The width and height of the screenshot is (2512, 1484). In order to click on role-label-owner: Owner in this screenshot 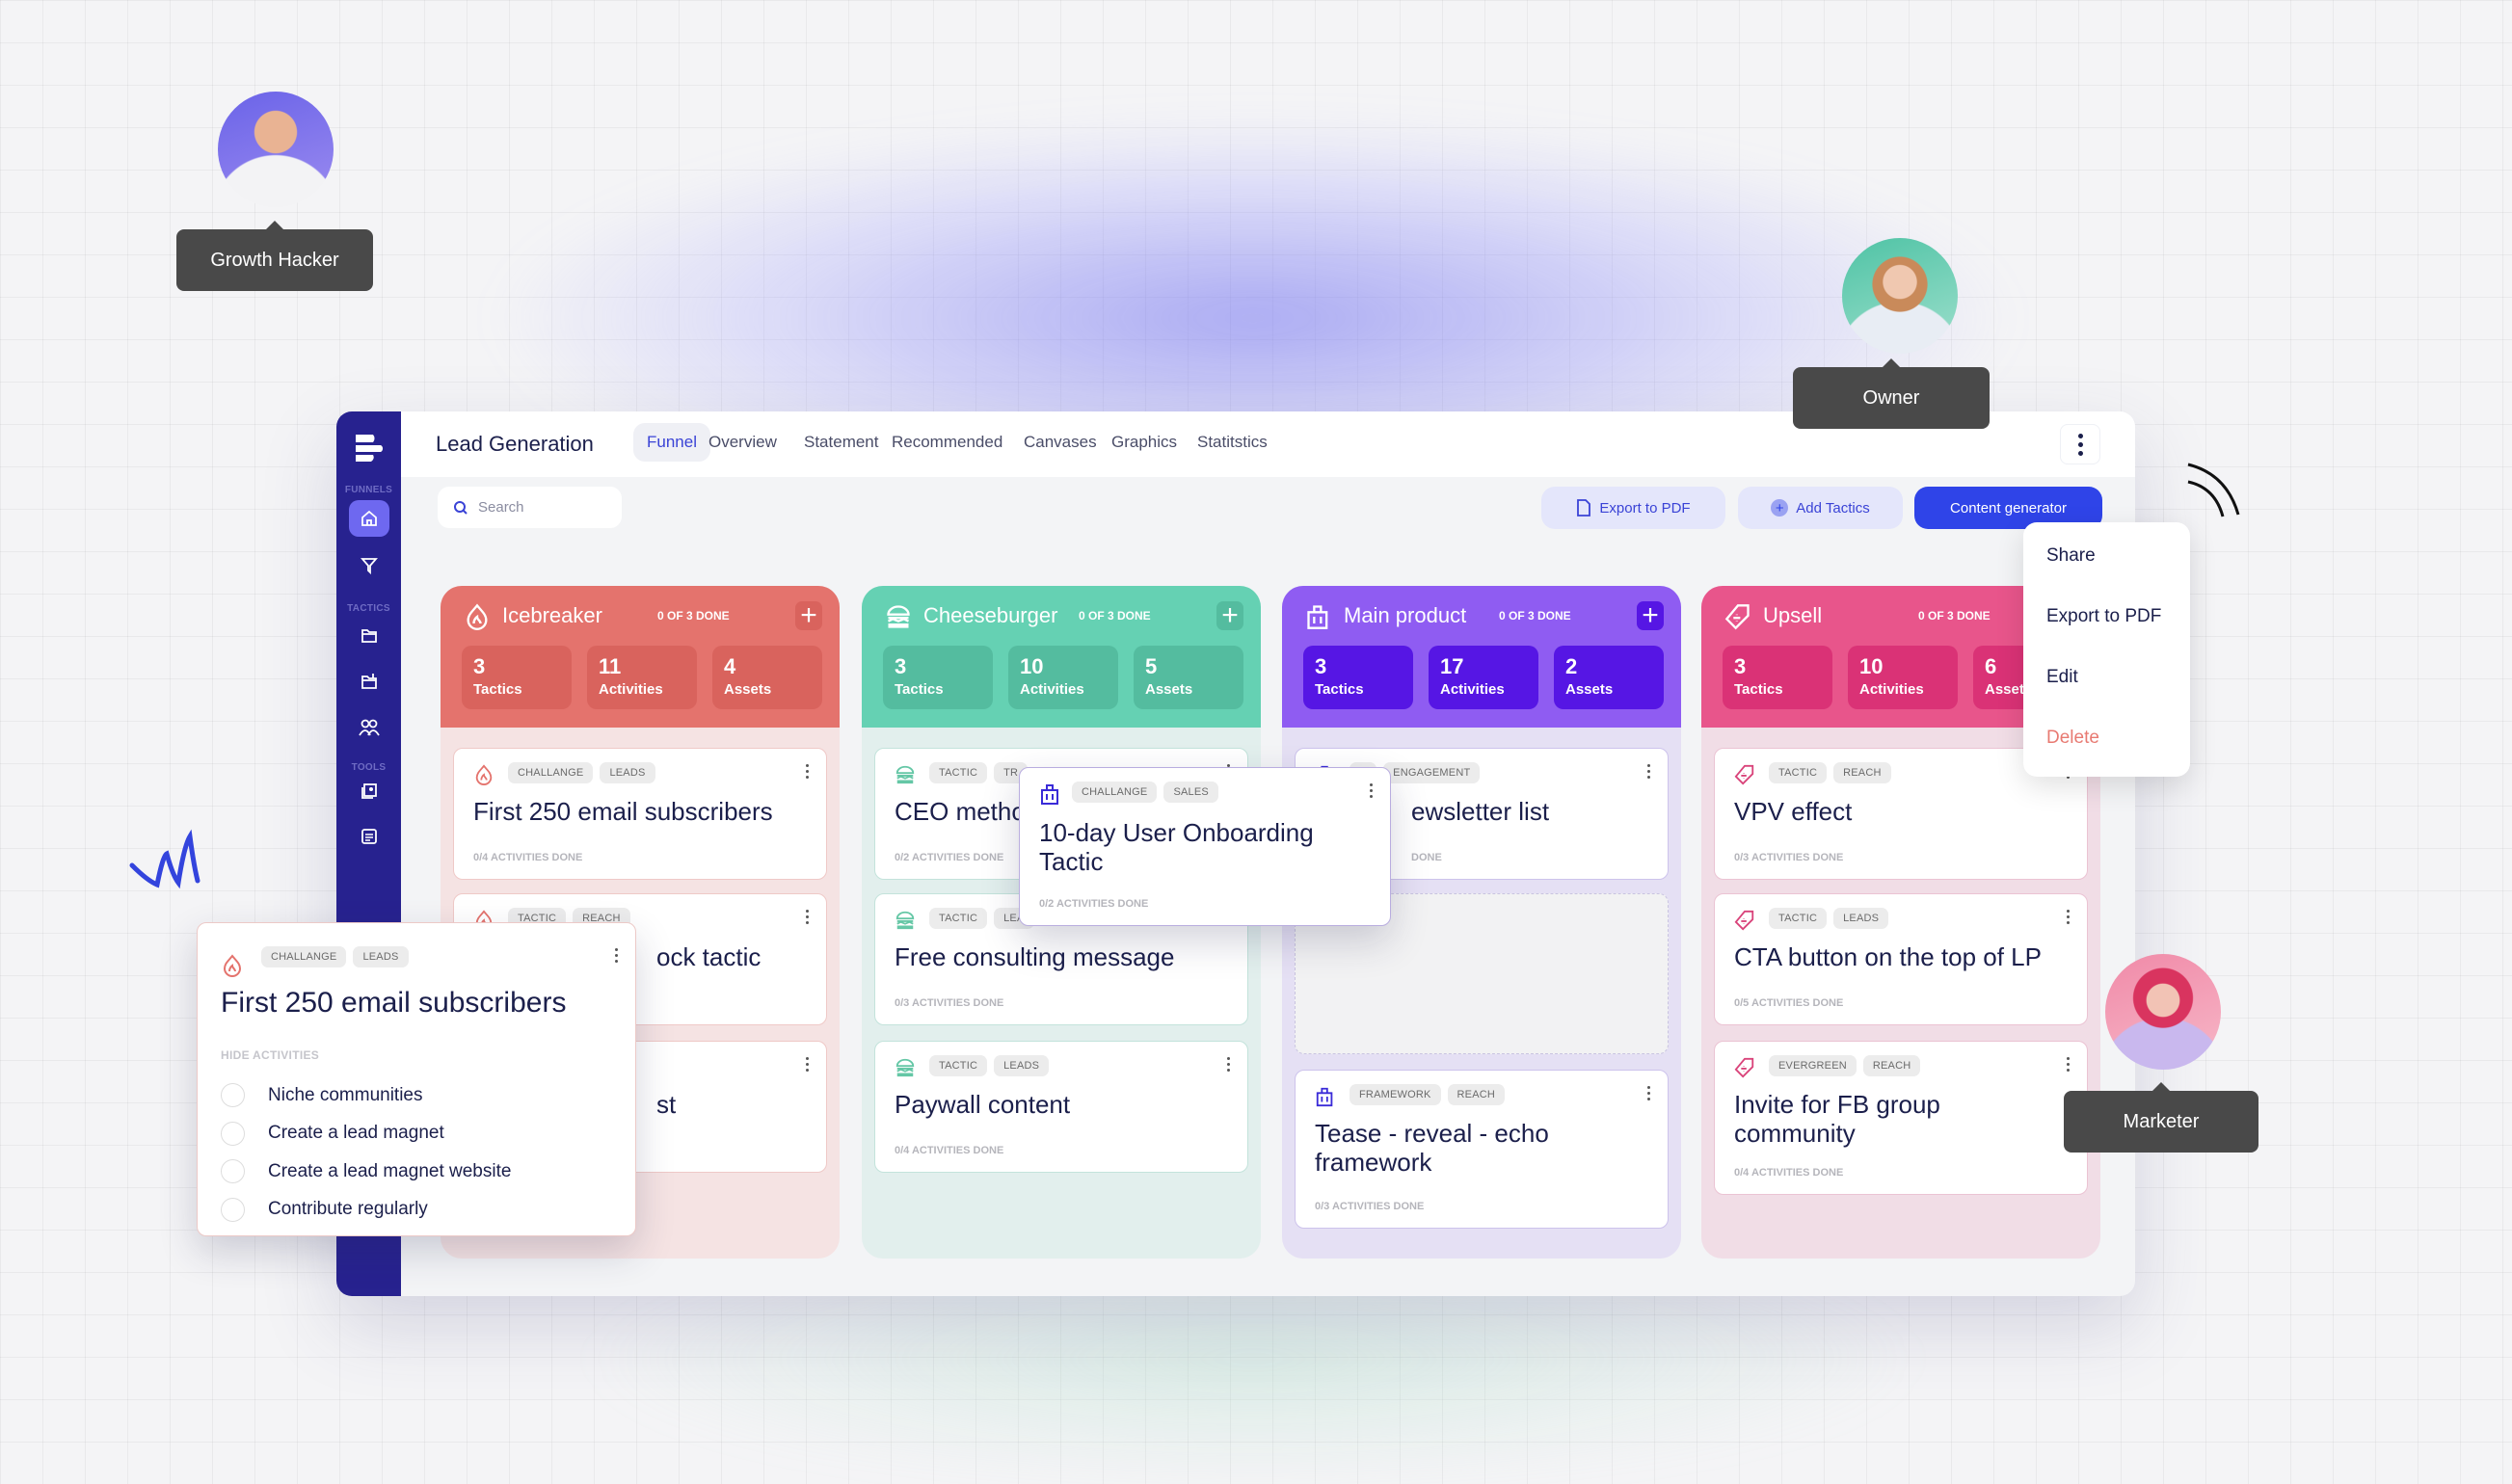, I will do `click(1892, 393)`.